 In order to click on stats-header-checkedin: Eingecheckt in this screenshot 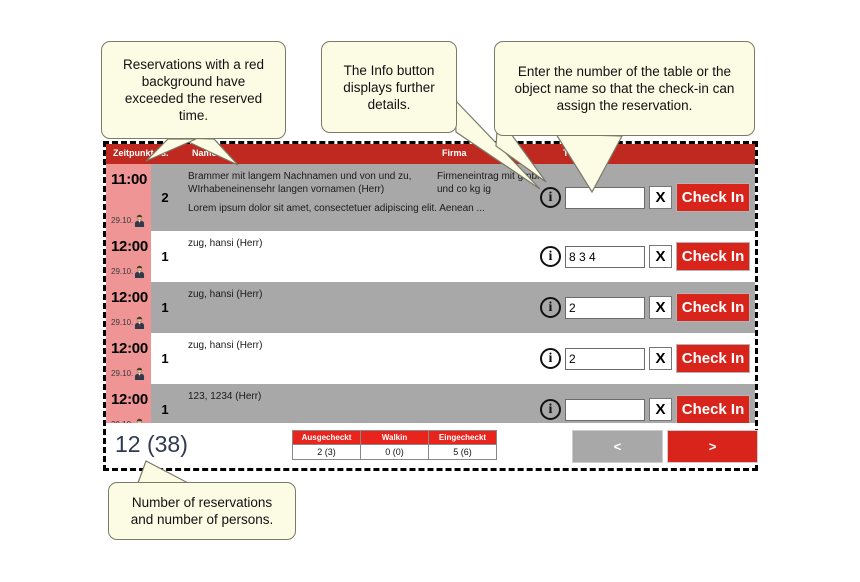, I will do `click(462, 437)`.